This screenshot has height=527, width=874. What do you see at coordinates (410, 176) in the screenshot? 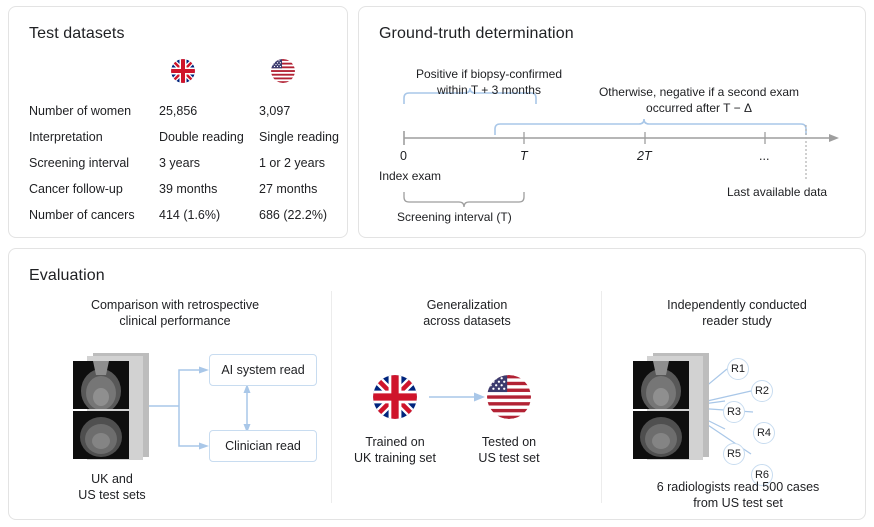
I see `index-exam-label: Index exam` at bounding box center [410, 176].